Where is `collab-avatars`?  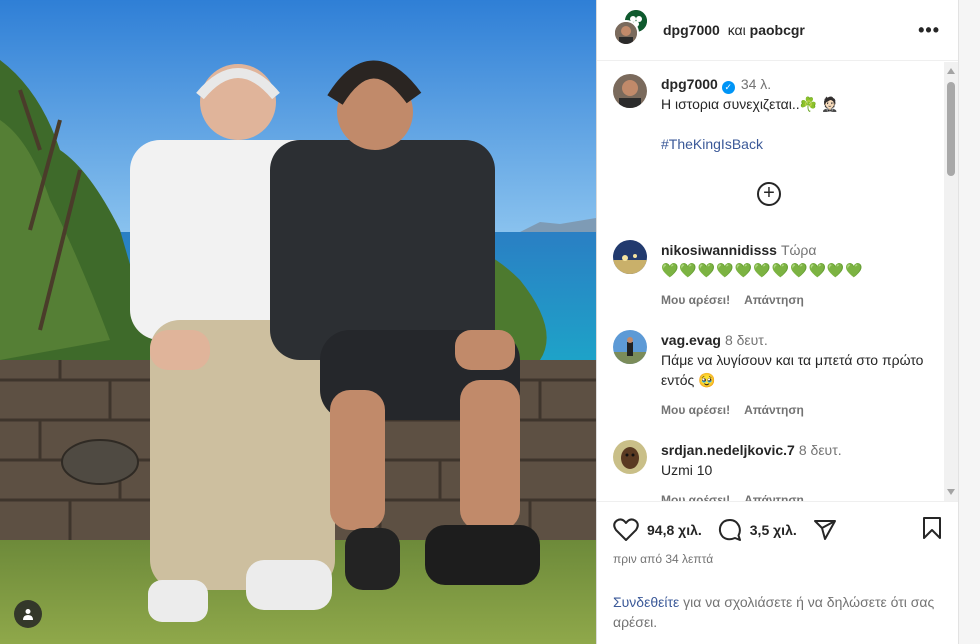 collab-avatars is located at coordinates (631, 27).